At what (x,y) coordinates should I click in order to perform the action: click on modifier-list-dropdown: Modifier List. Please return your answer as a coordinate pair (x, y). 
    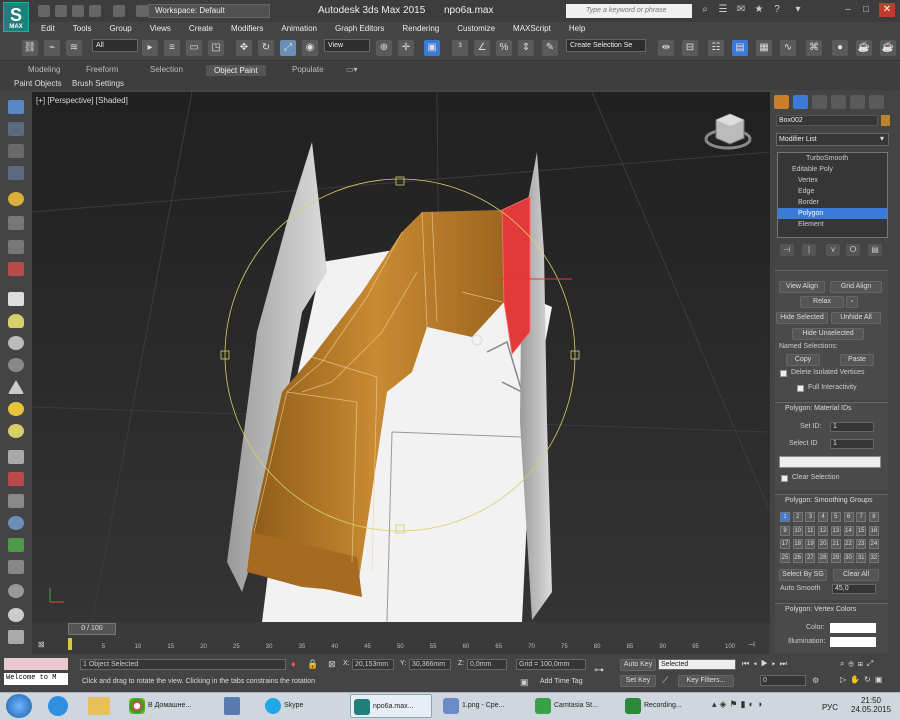
    Looking at the image, I should click on (832, 139).